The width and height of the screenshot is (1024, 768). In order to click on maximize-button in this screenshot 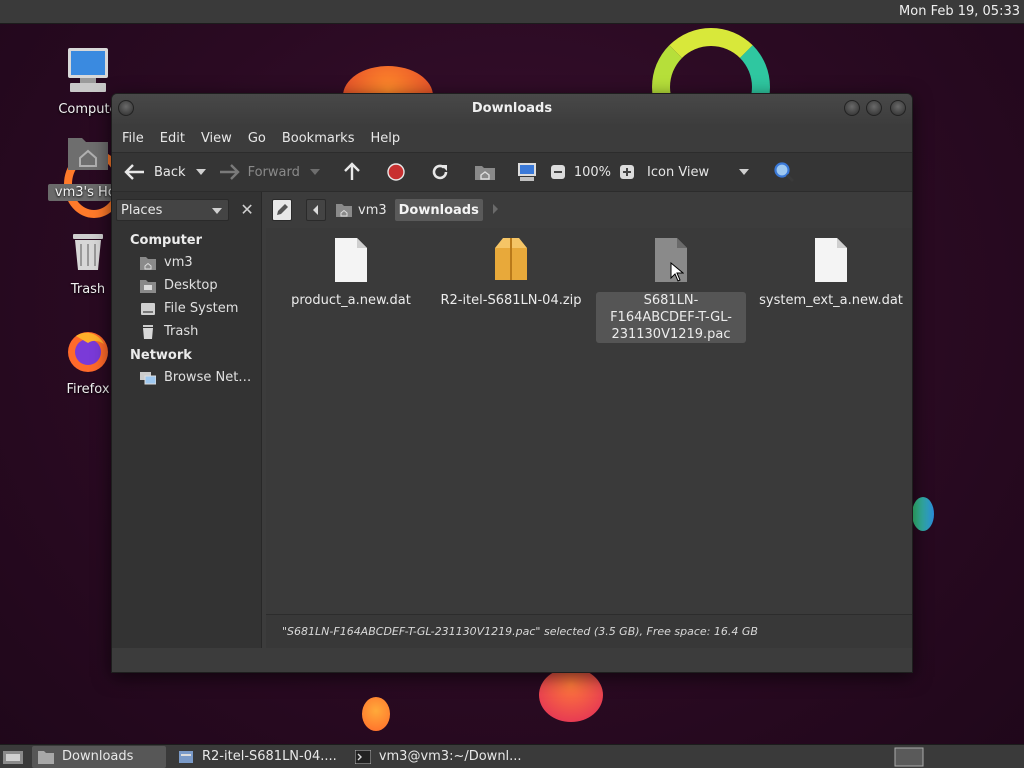, I will do `click(874, 108)`.